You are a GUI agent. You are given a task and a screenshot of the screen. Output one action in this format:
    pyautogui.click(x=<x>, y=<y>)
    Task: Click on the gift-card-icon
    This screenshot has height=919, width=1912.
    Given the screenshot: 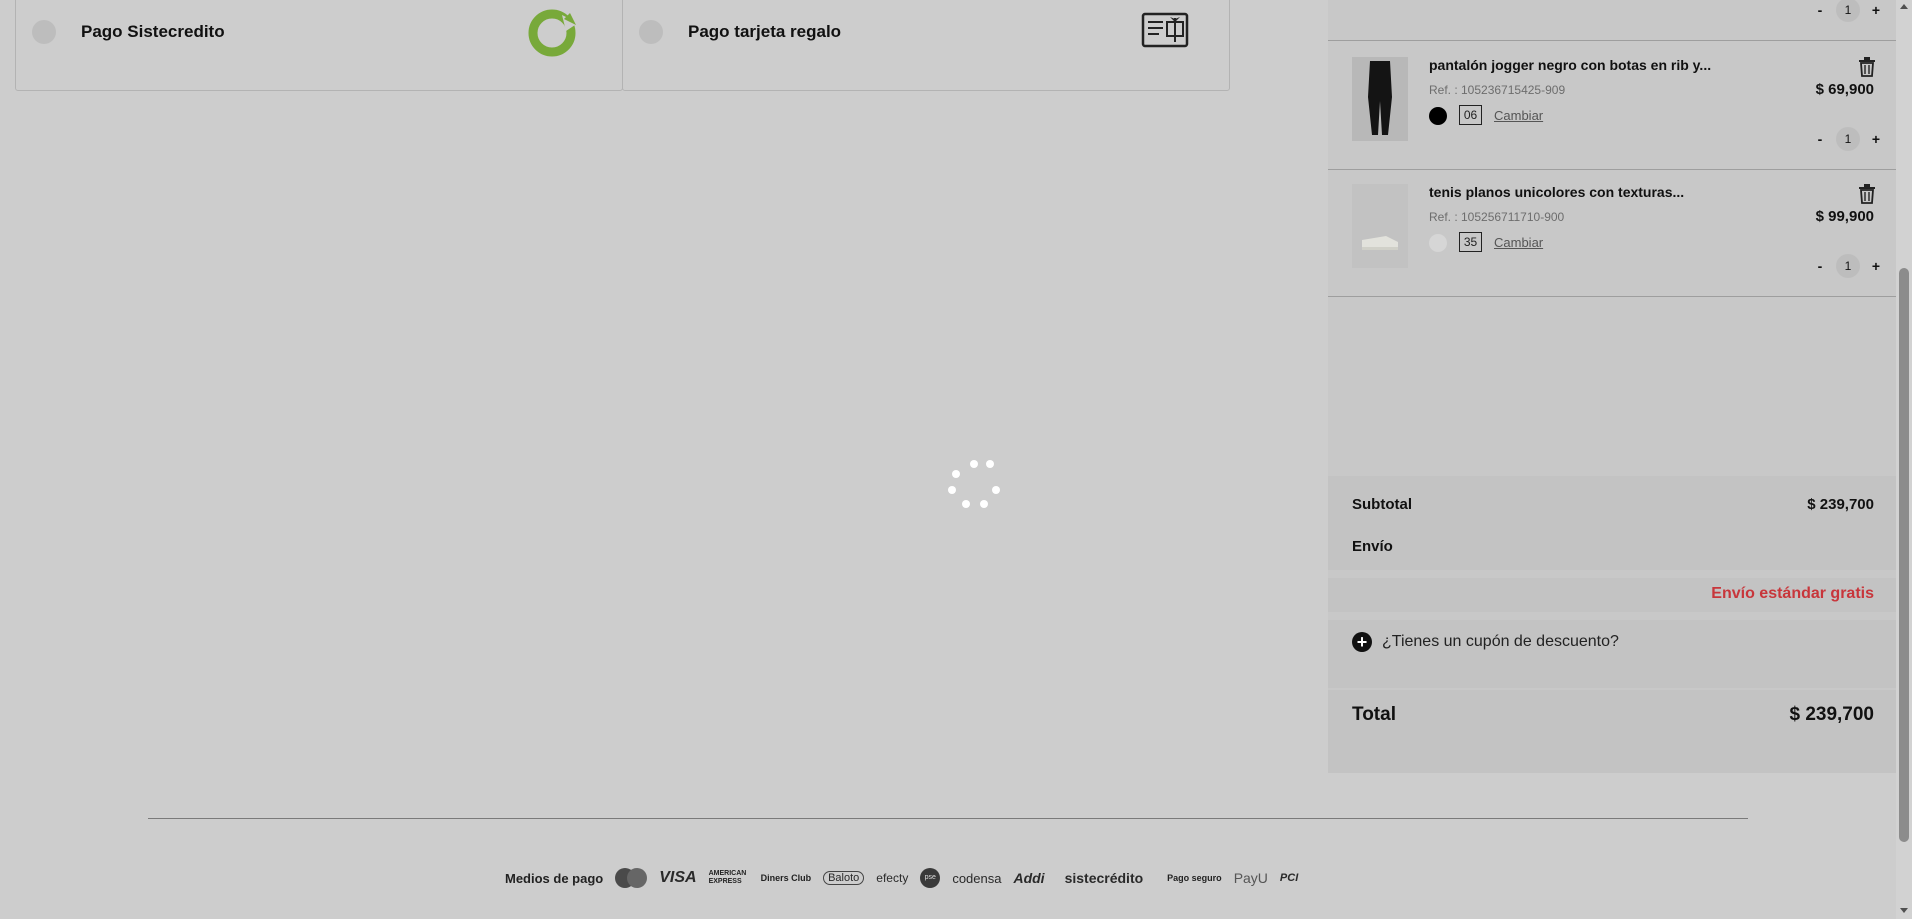 What is the action you would take?
    pyautogui.click(x=1165, y=30)
    